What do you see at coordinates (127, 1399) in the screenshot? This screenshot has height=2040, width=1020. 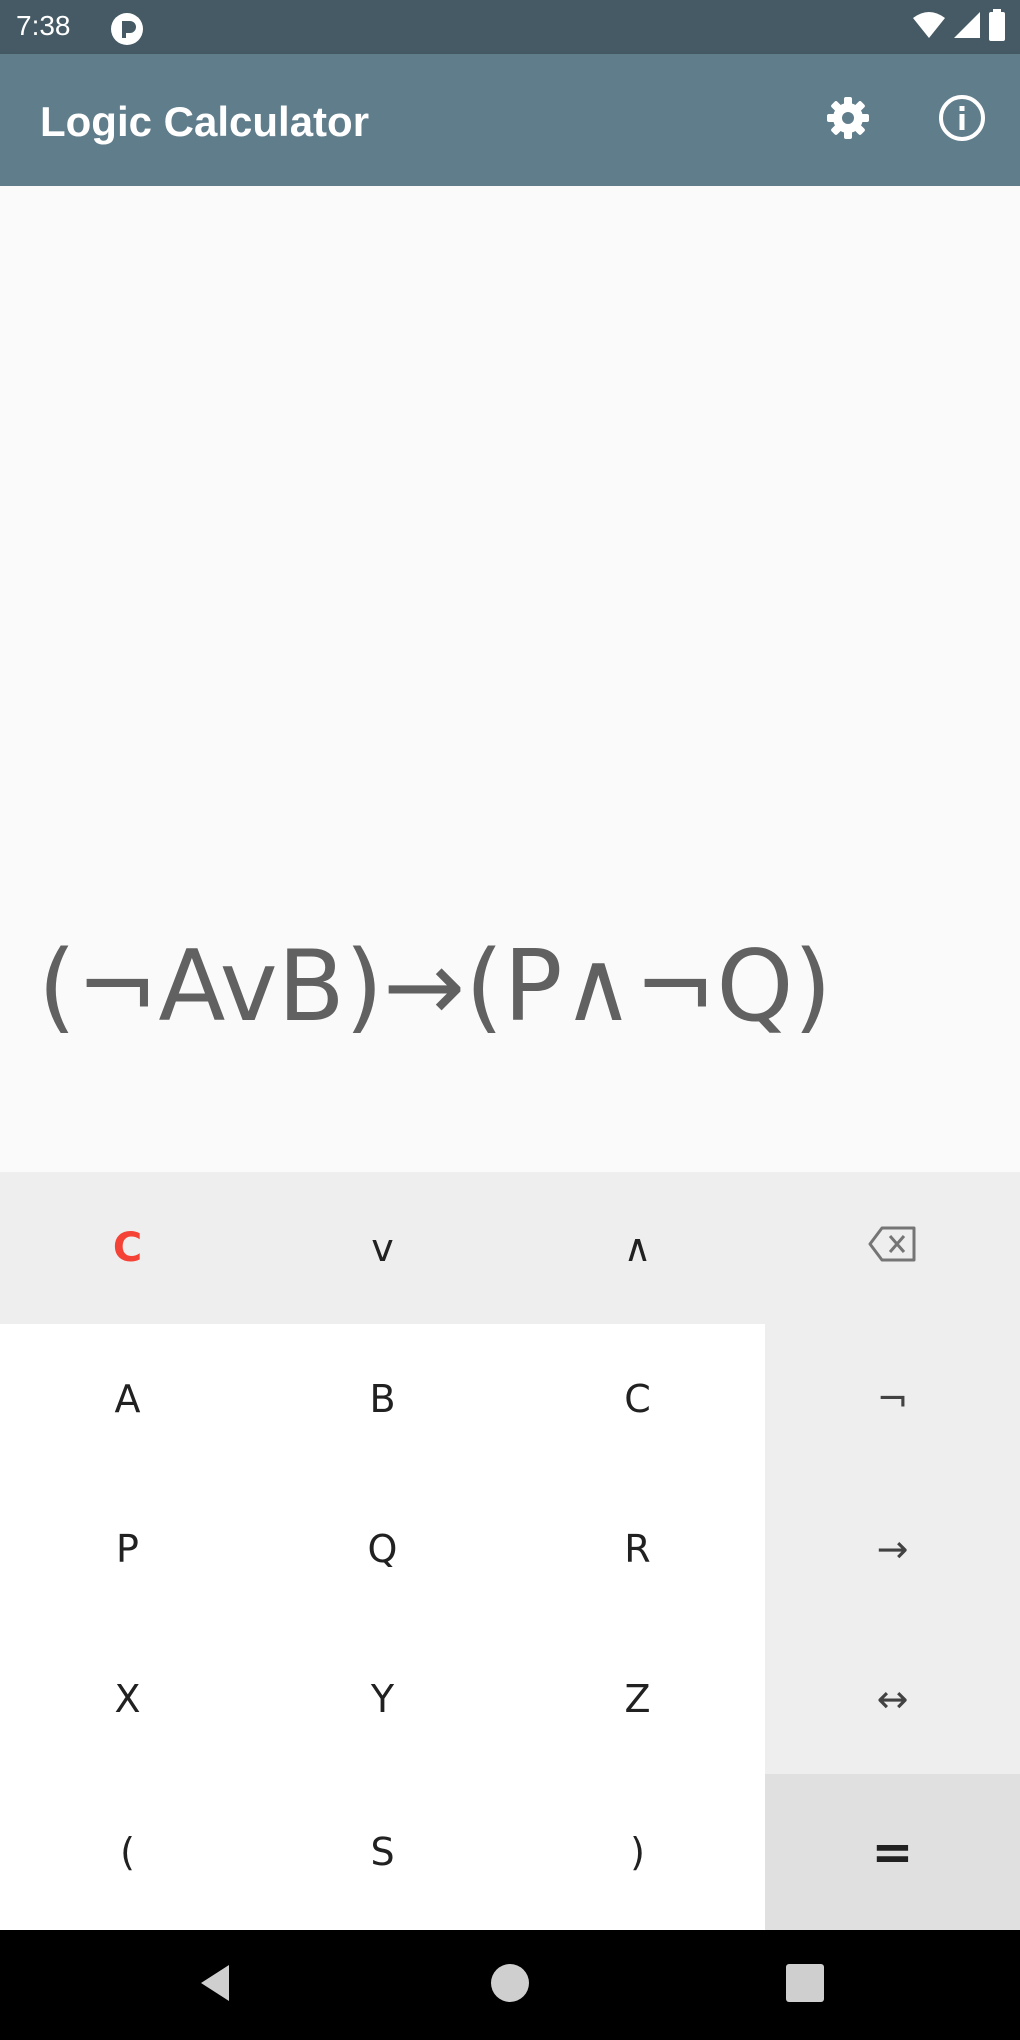 I see `key-A: A` at bounding box center [127, 1399].